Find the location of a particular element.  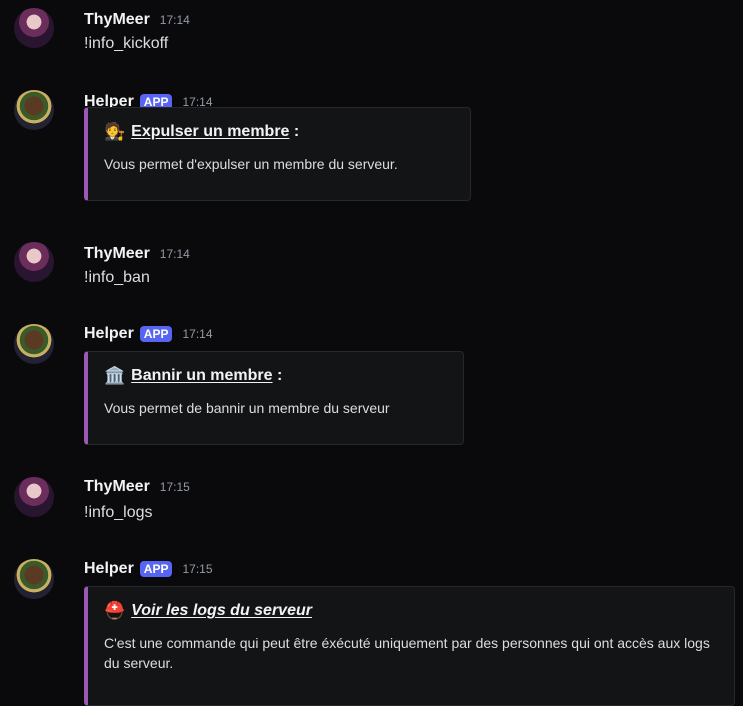

message-content: !info_ban is located at coordinates (117, 277).